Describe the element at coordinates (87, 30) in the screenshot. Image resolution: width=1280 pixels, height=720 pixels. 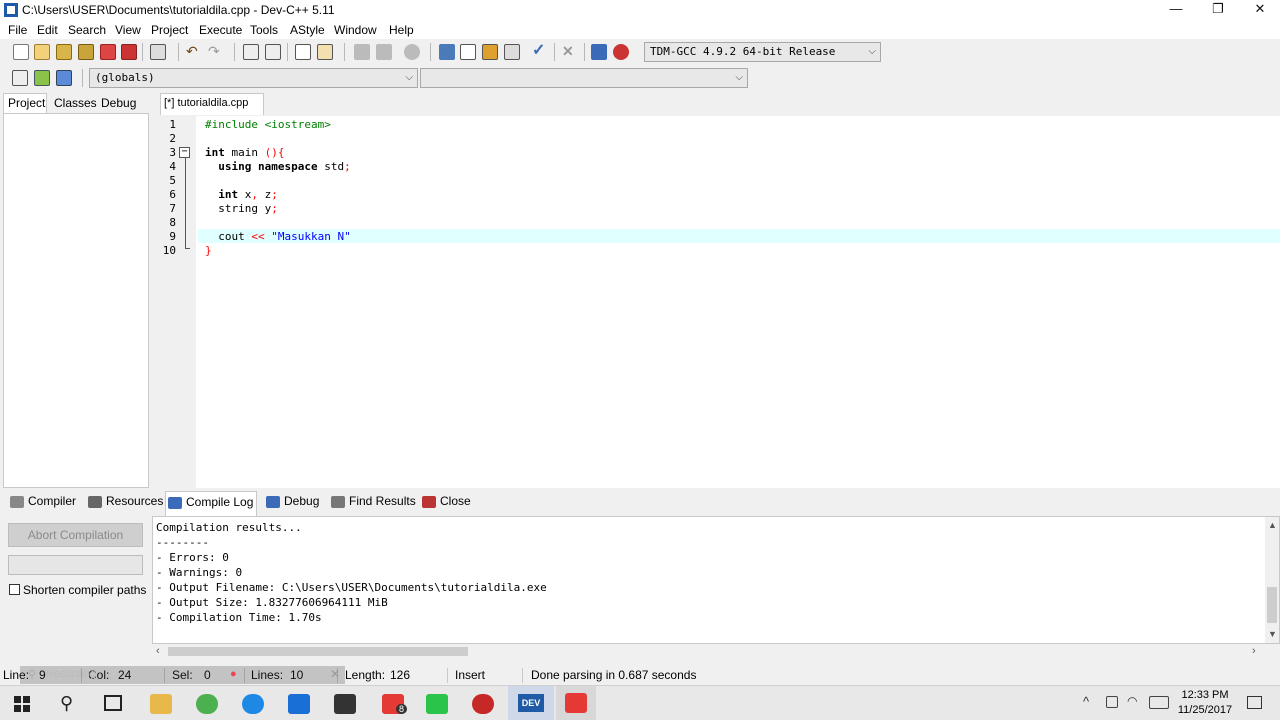
I see `menu-search: Search` at that location.